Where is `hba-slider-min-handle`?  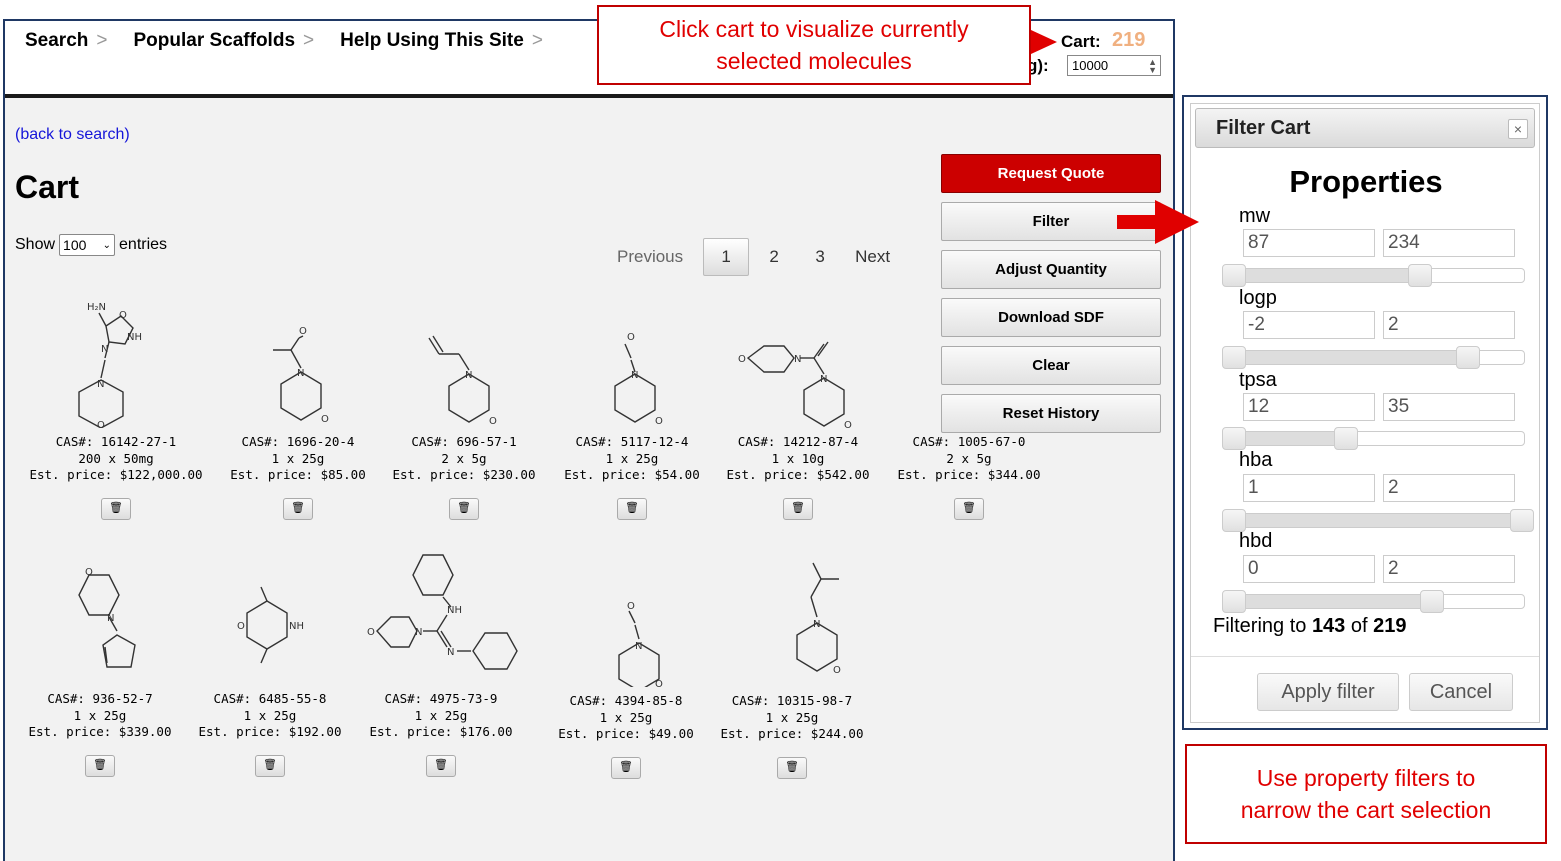 hba-slider-min-handle is located at coordinates (1234, 520).